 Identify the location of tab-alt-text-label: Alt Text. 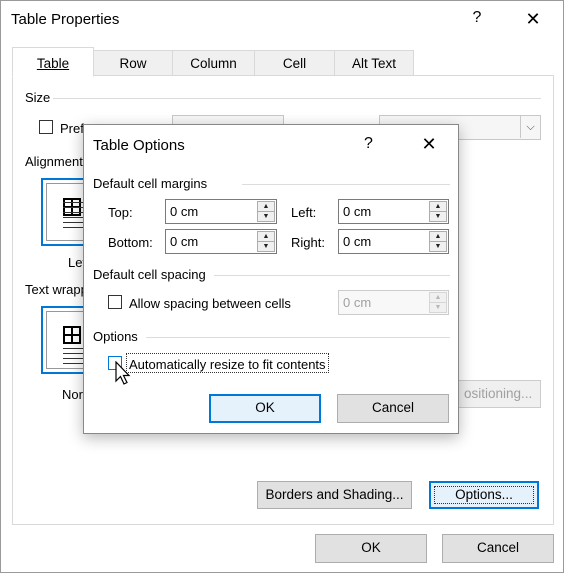
(374, 63).